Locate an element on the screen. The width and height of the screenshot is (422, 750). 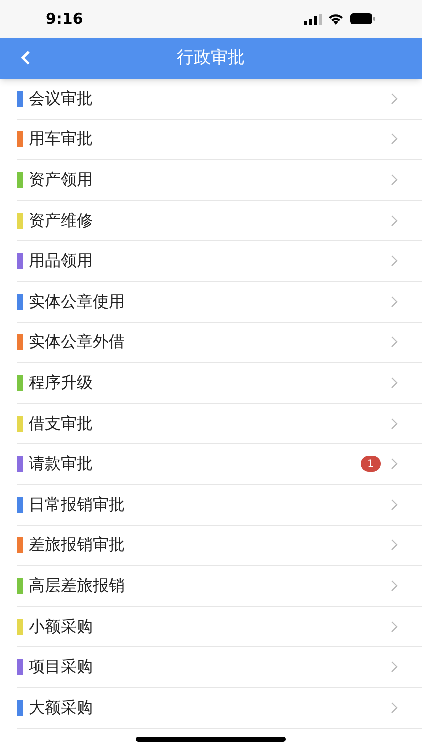
page-title: 行政审批 is located at coordinates (211, 58).